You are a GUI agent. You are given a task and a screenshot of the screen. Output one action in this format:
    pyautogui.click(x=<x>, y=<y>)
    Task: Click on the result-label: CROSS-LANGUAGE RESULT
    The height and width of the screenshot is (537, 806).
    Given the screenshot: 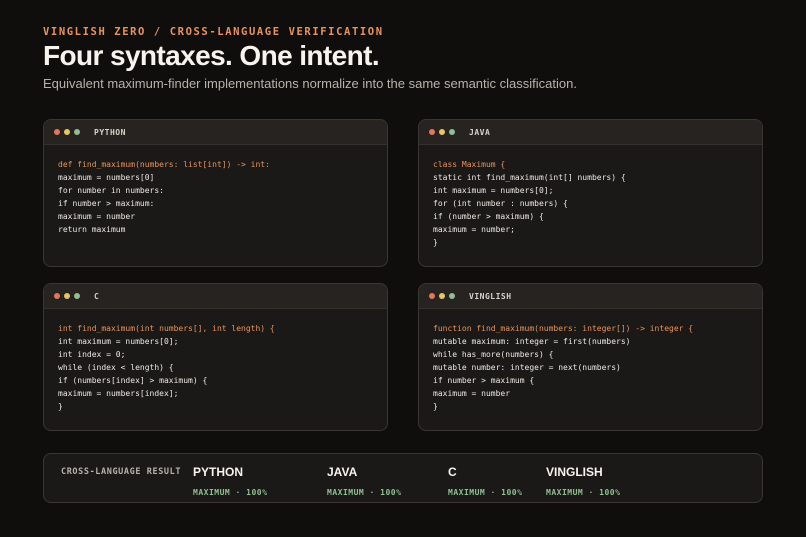 What is the action you would take?
    pyautogui.click(x=121, y=472)
    